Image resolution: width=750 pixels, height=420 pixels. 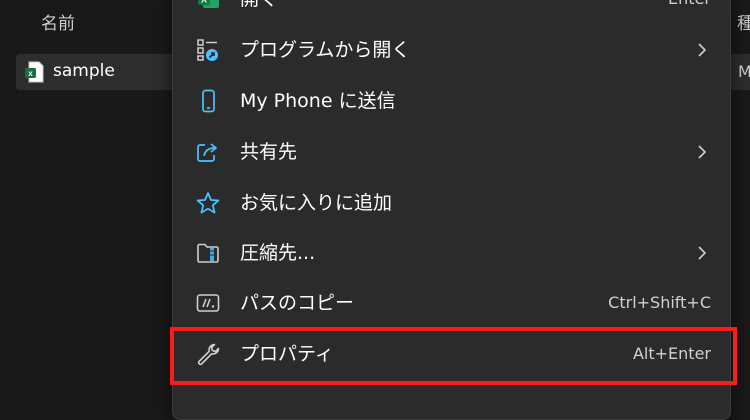 I want to click on menu-item-label: お気に入りに追加, so click(x=316, y=203).